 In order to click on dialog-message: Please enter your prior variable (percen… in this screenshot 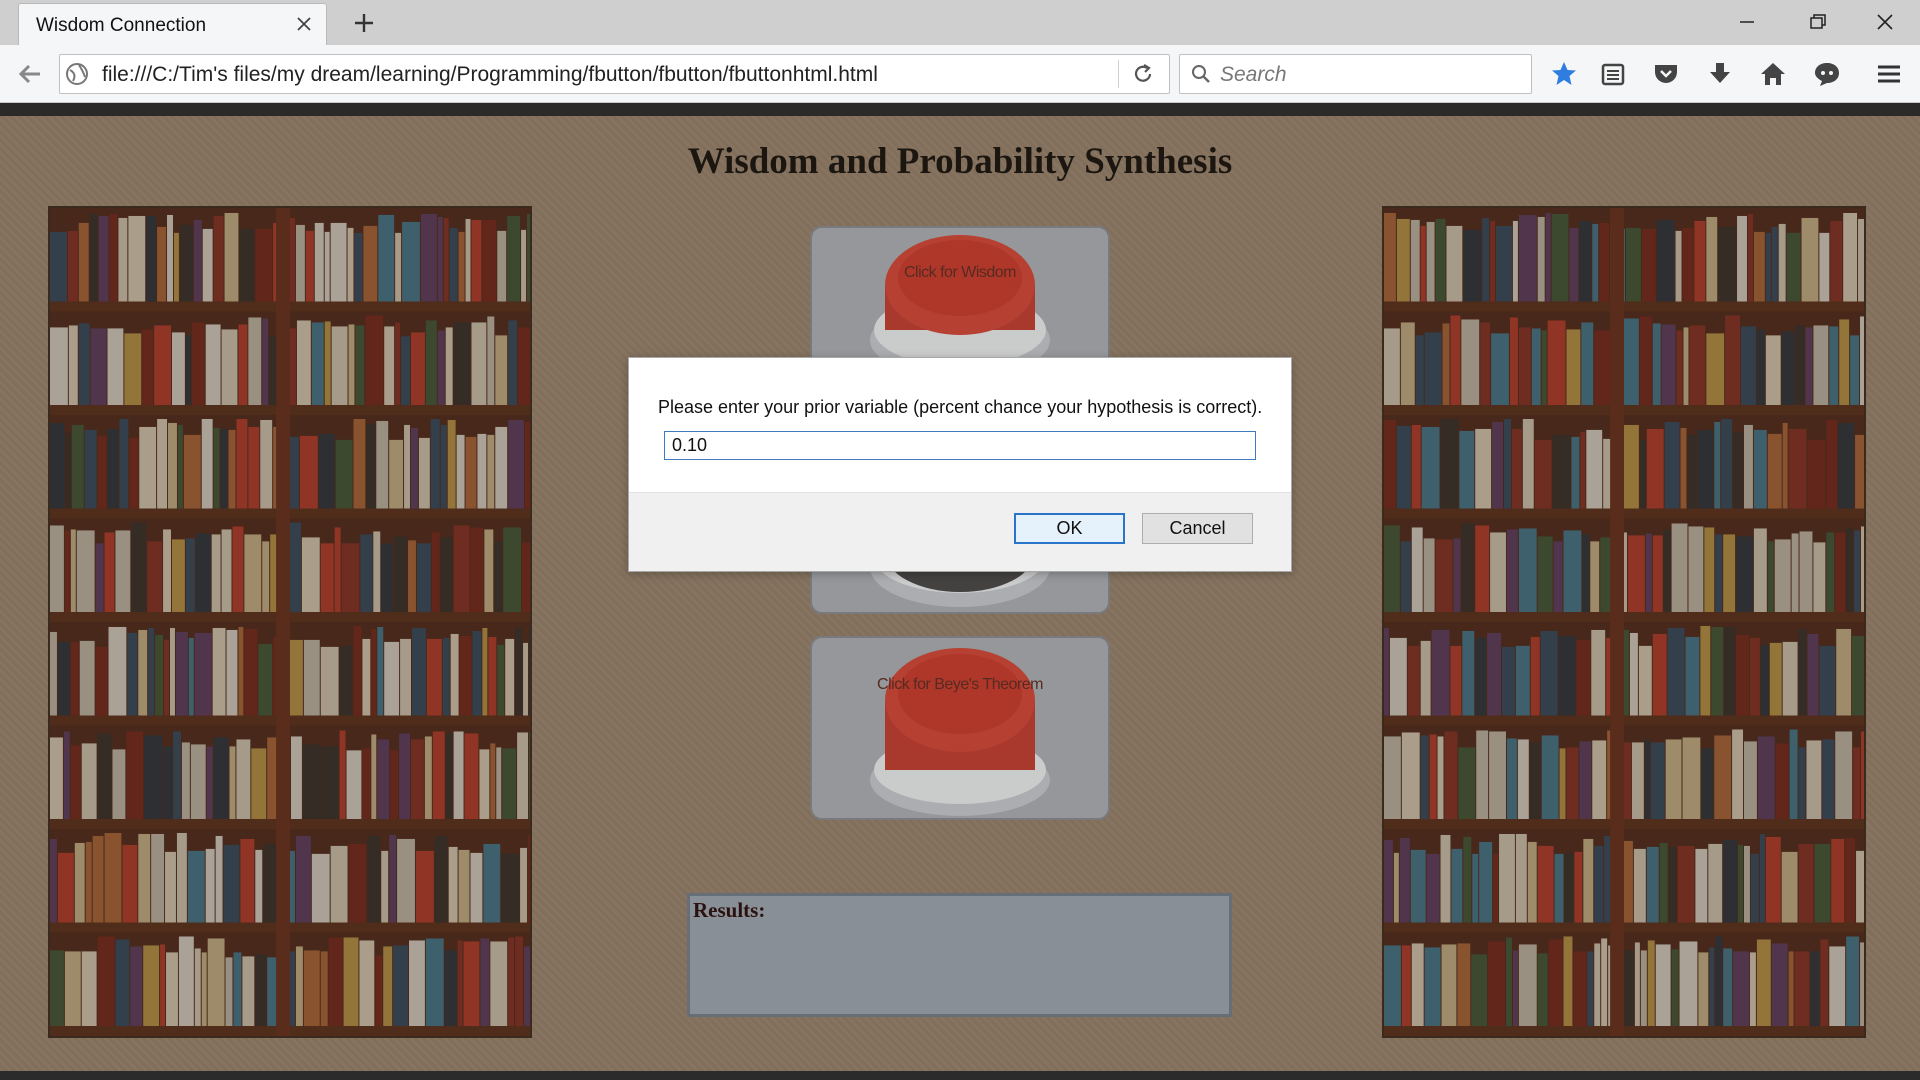, I will do `click(960, 407)`.